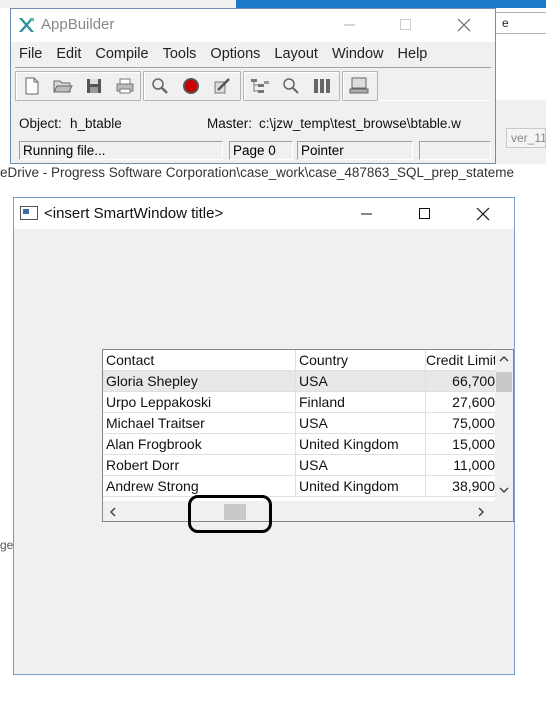  I want to click on cell-contact: Gloria Shepley, so click(199, 381).